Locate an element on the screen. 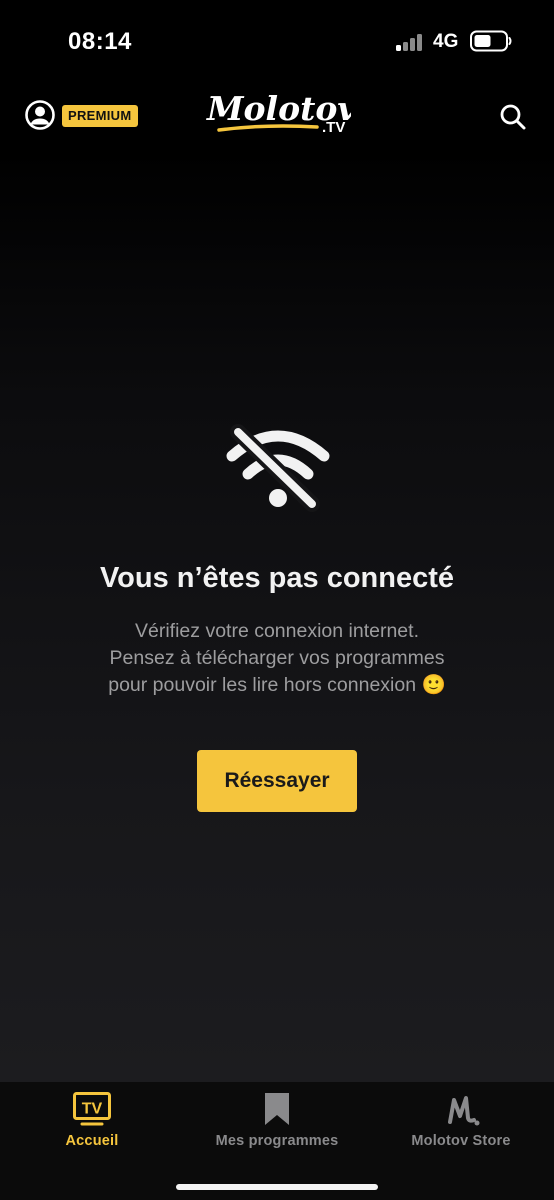 The width and height of the screenshot is (554, 1200). molotov-logo: Molotov .TV is located at coordinates (278, 114).